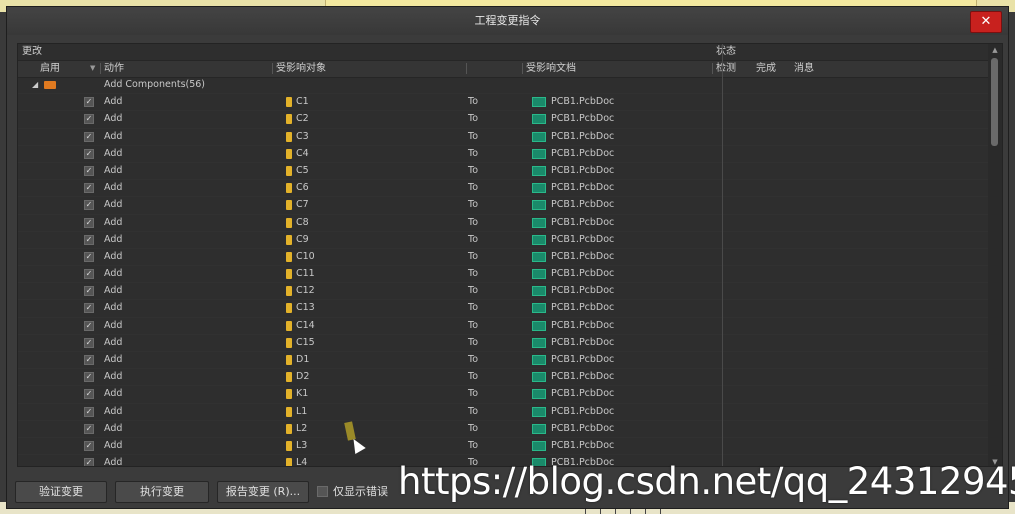 This screenshot has height=514, width=1015. I want to click on dialog-titlebar: 工程变更指令 ✕, so click(507, 21).